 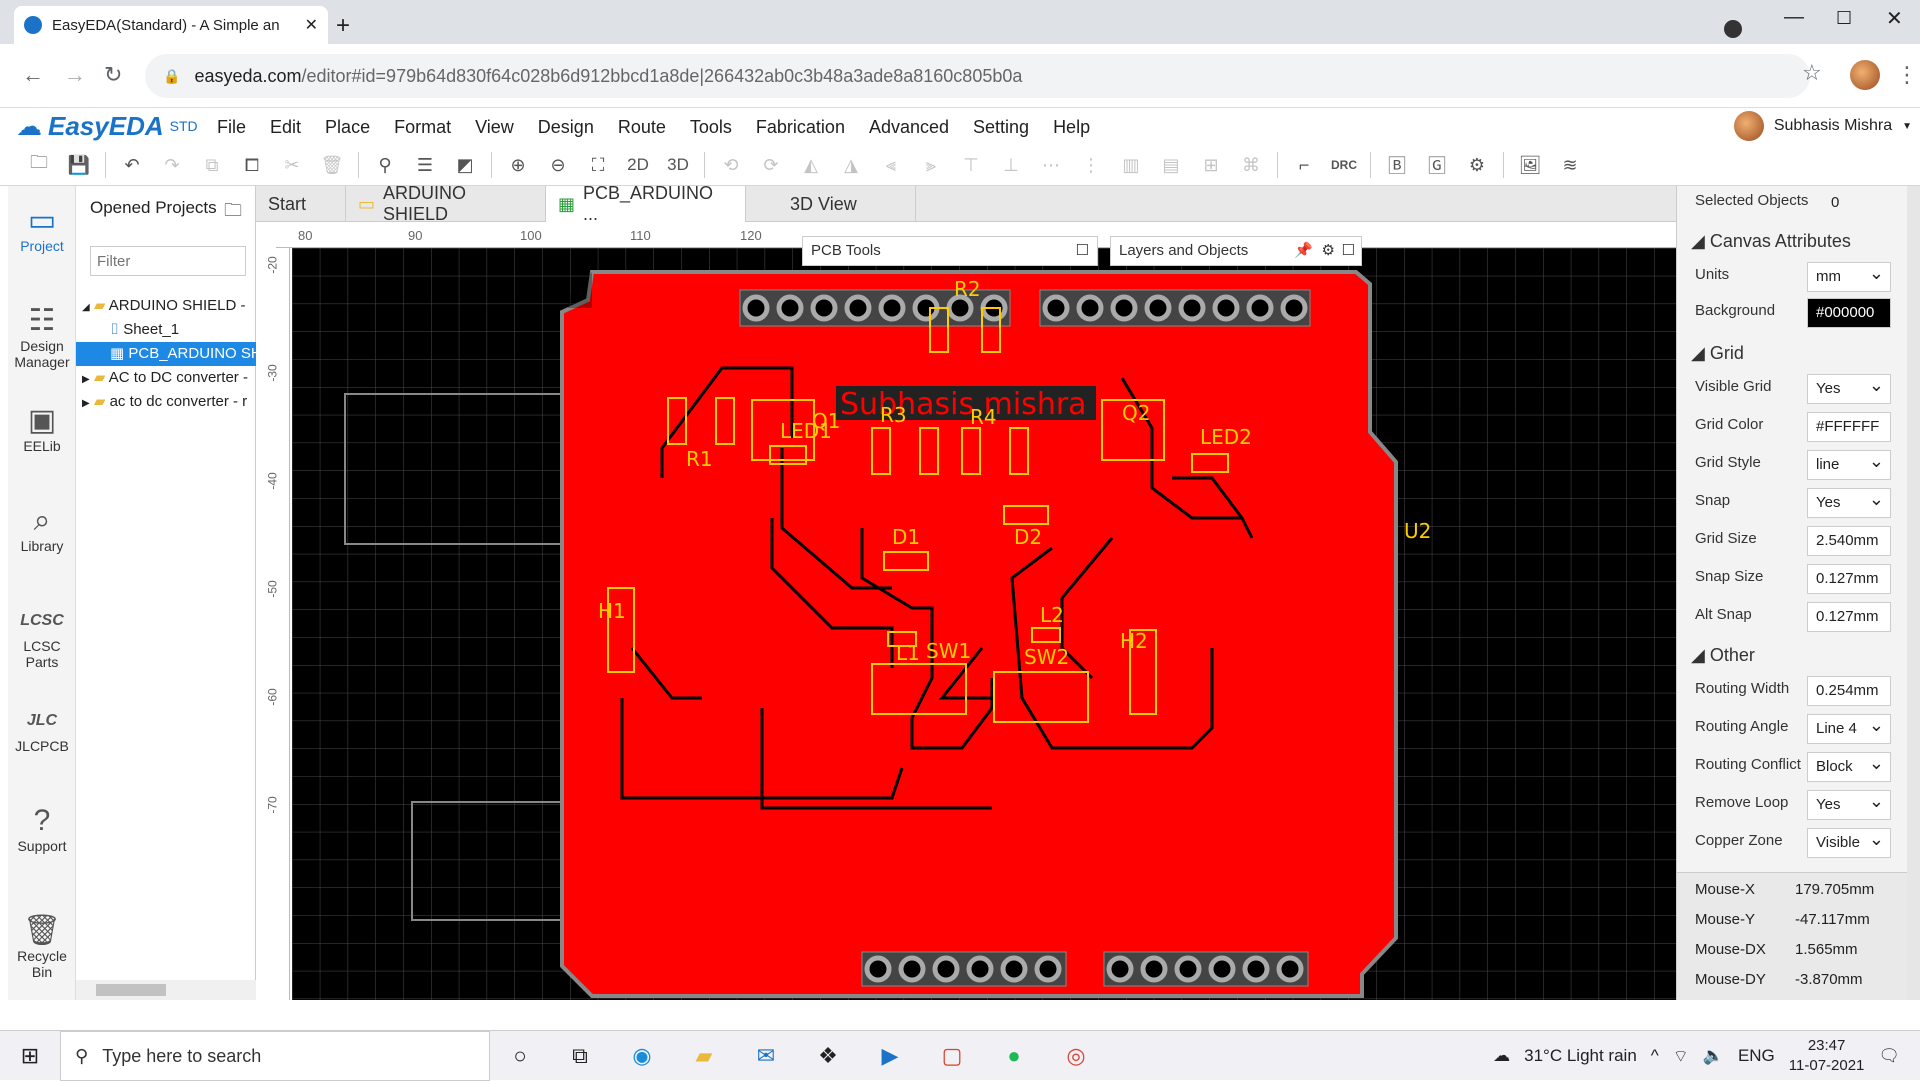 What do you see at coordinates (252, 165) in the screenshot?
I see `paste-icon: ⧠` at bounding box center [252, 165].